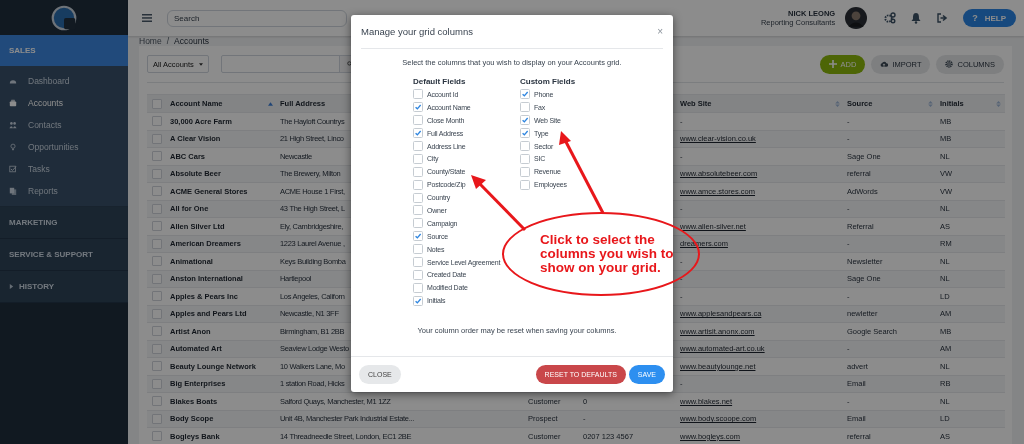  Describe the element at coordinates (832, 64) in the screenshot. I see `plus-icon` at that location.